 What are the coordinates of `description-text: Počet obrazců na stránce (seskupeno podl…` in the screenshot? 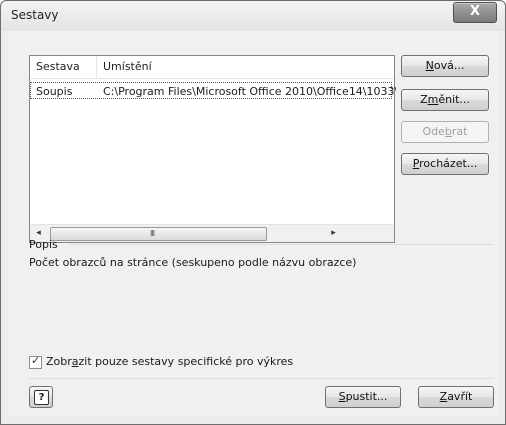 It's located at (193, 262).